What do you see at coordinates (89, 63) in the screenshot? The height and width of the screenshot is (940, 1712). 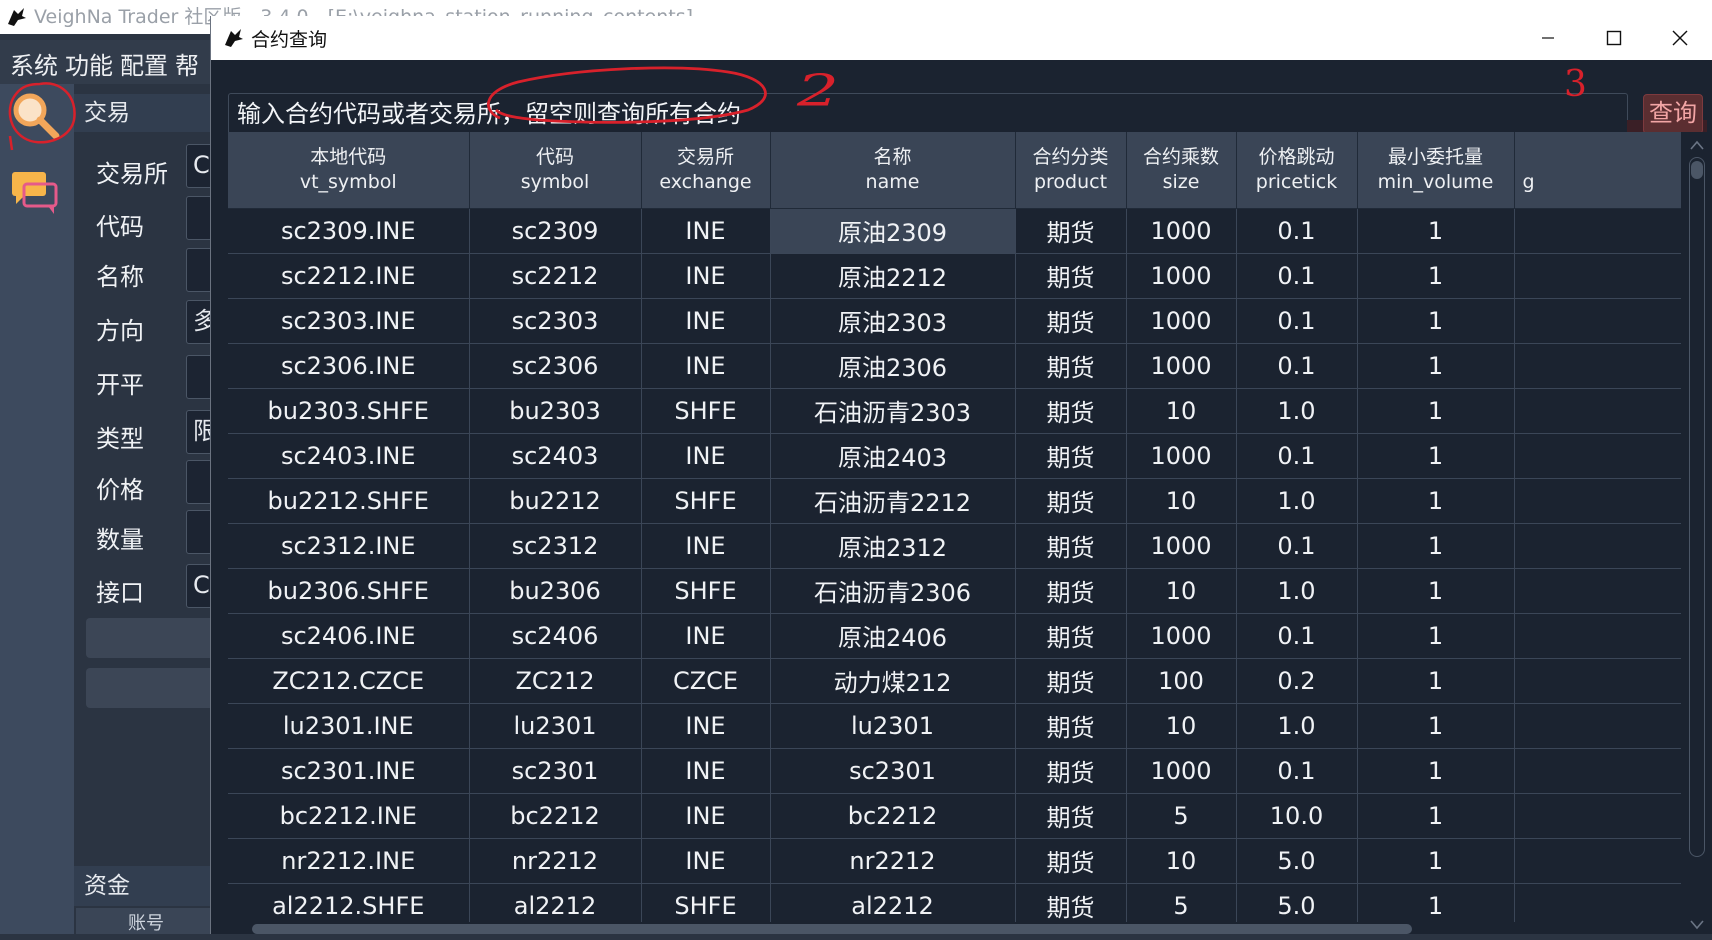 I see `menu-function: 功能` at bounding box center [89, 63].